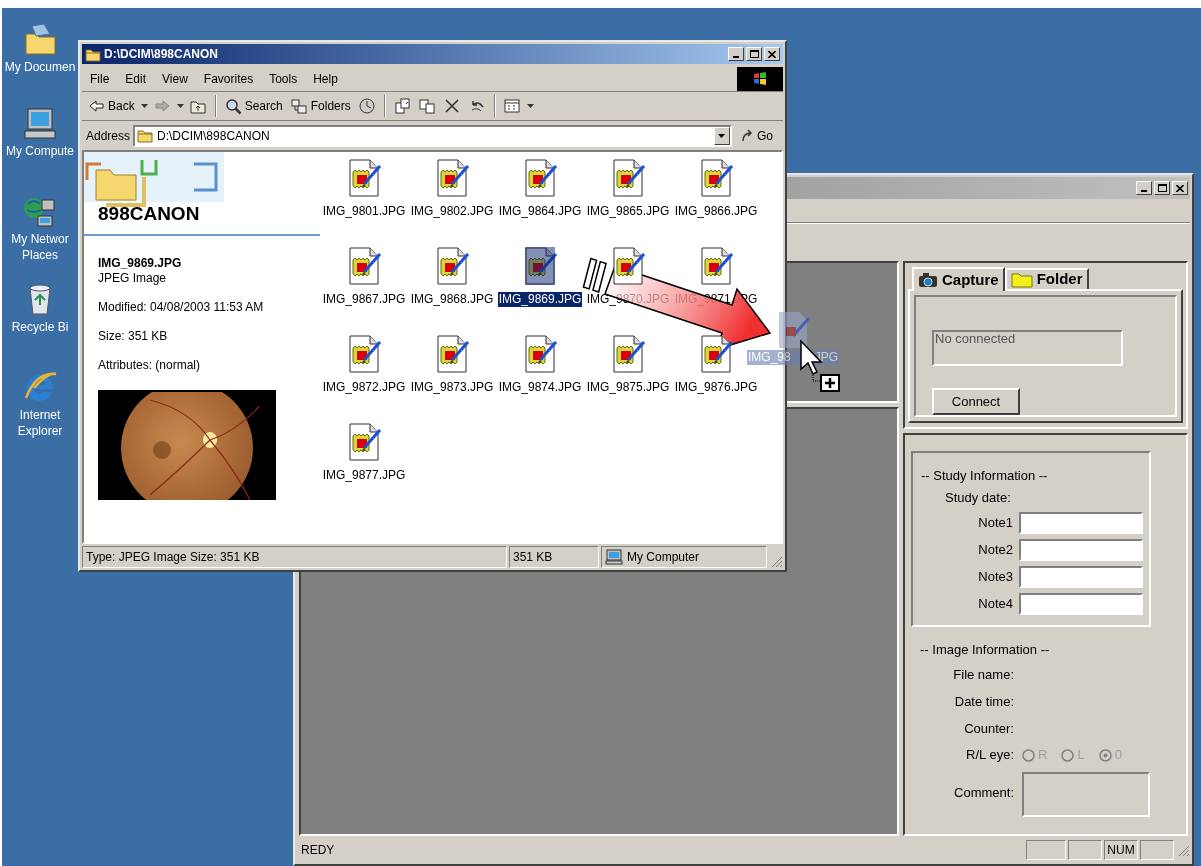  What do you see at coordinates (533, 557) in the screenshot?
I see `status-text: 351 KB` at bounding box center [533, 557].